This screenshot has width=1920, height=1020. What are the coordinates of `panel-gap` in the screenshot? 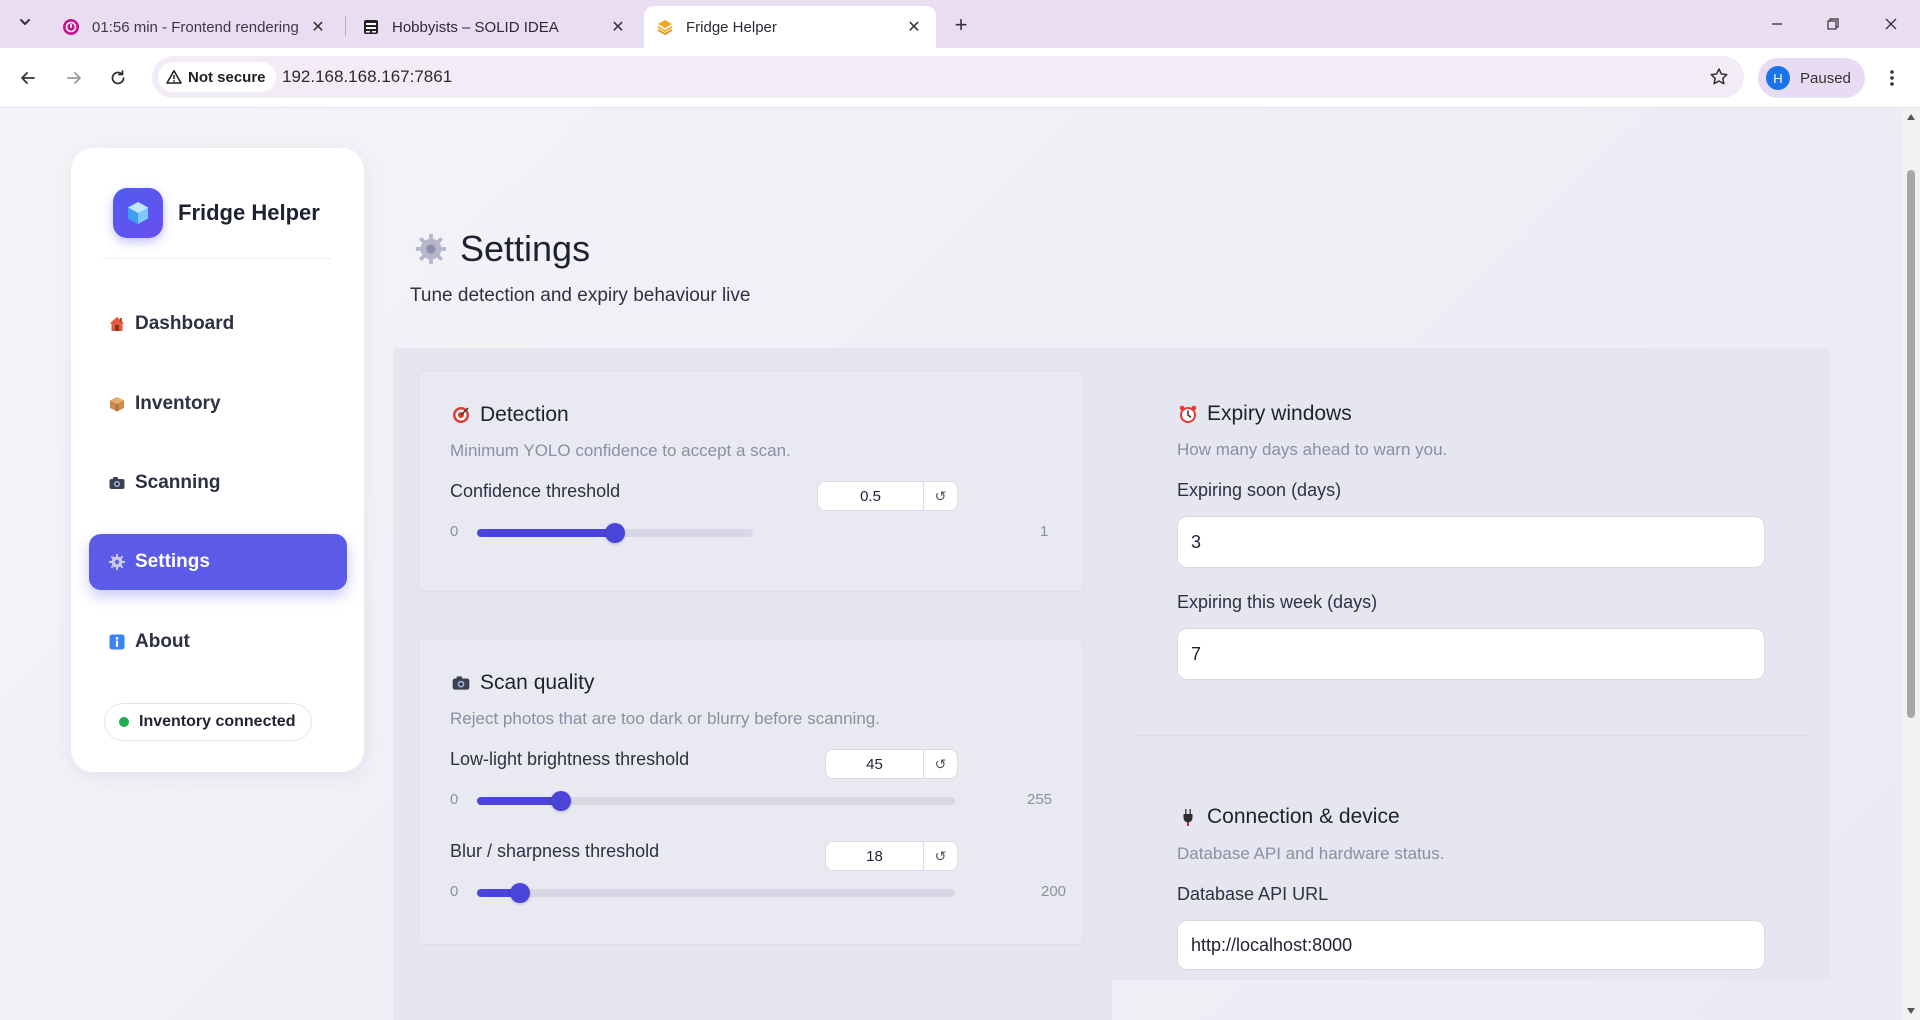 It's located at (1471, 1000).